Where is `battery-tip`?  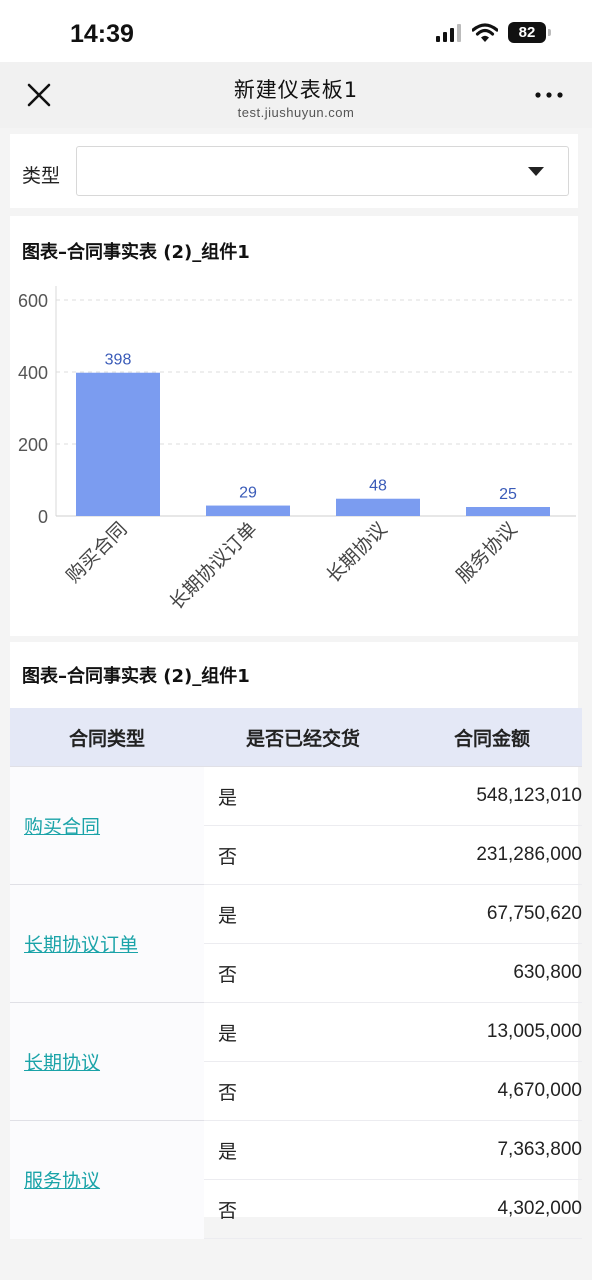
battery-tip is located at coordinates (549, 32).